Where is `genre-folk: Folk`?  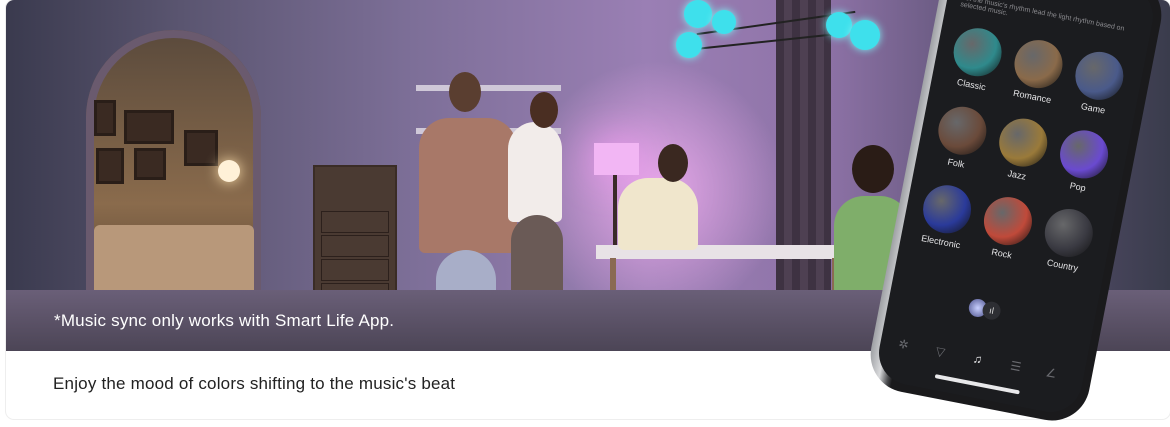 genre-folk: Folk is located at coordinates (961, 137).